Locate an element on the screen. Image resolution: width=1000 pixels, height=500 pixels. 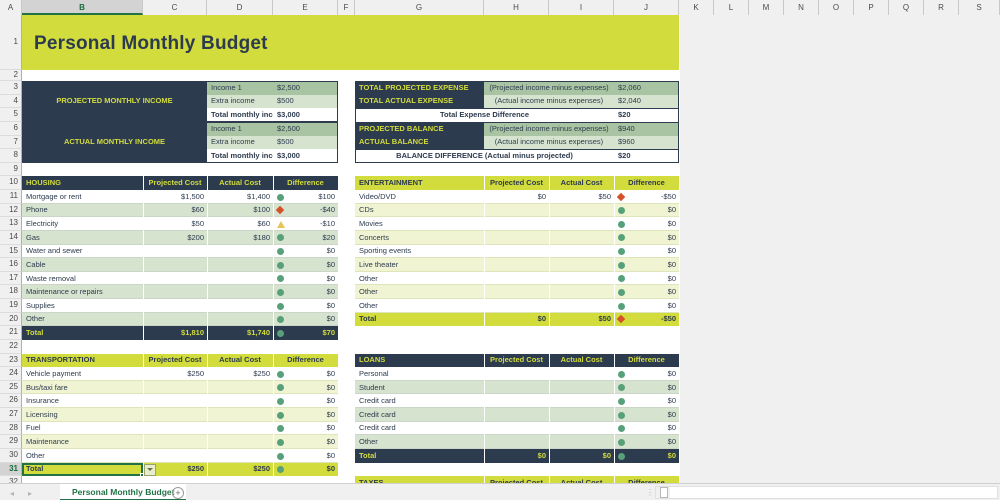
column-header-e: E is located at coordinates (305, 7).